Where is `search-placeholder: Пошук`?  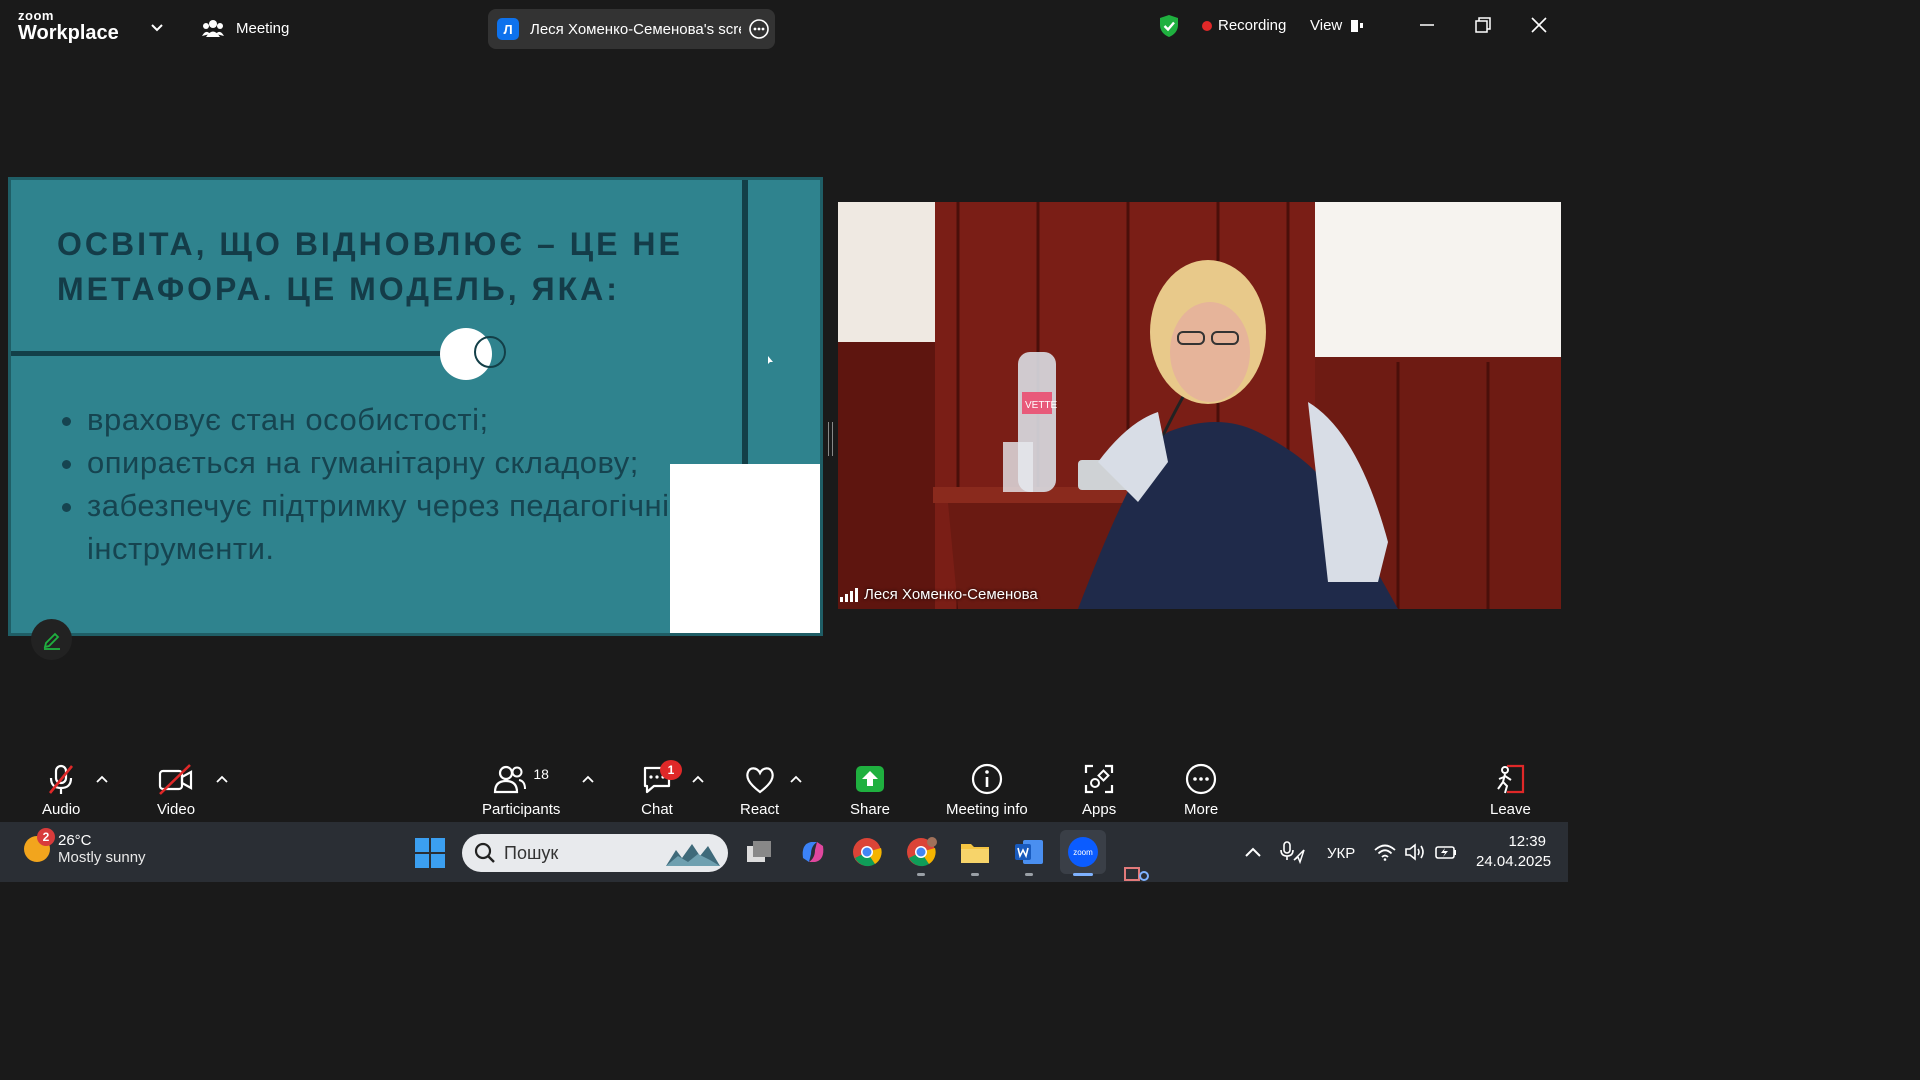
search-placeholder: Пошук is located at coordinates (531, 852).